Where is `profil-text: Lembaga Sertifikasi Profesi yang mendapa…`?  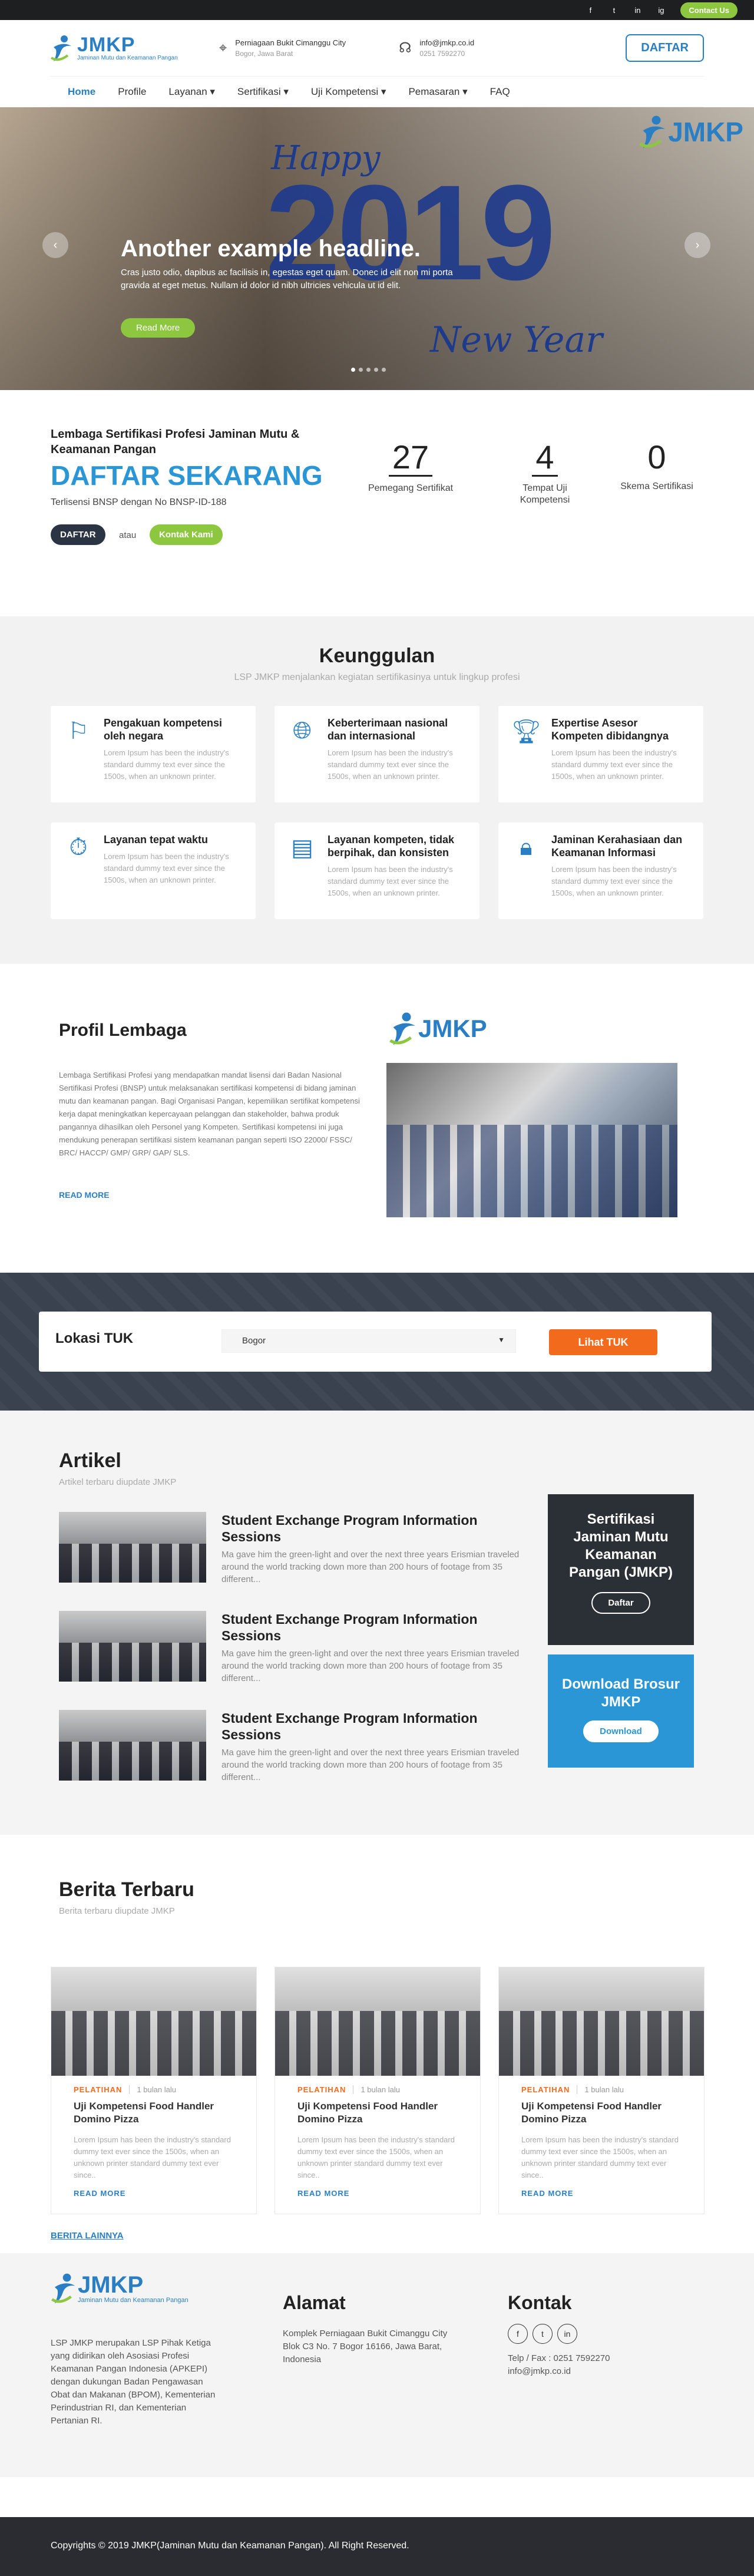
profil-text: Lembaga Sertifikasi Profesi yang mendapa… is located at coordinates (210, 1114).